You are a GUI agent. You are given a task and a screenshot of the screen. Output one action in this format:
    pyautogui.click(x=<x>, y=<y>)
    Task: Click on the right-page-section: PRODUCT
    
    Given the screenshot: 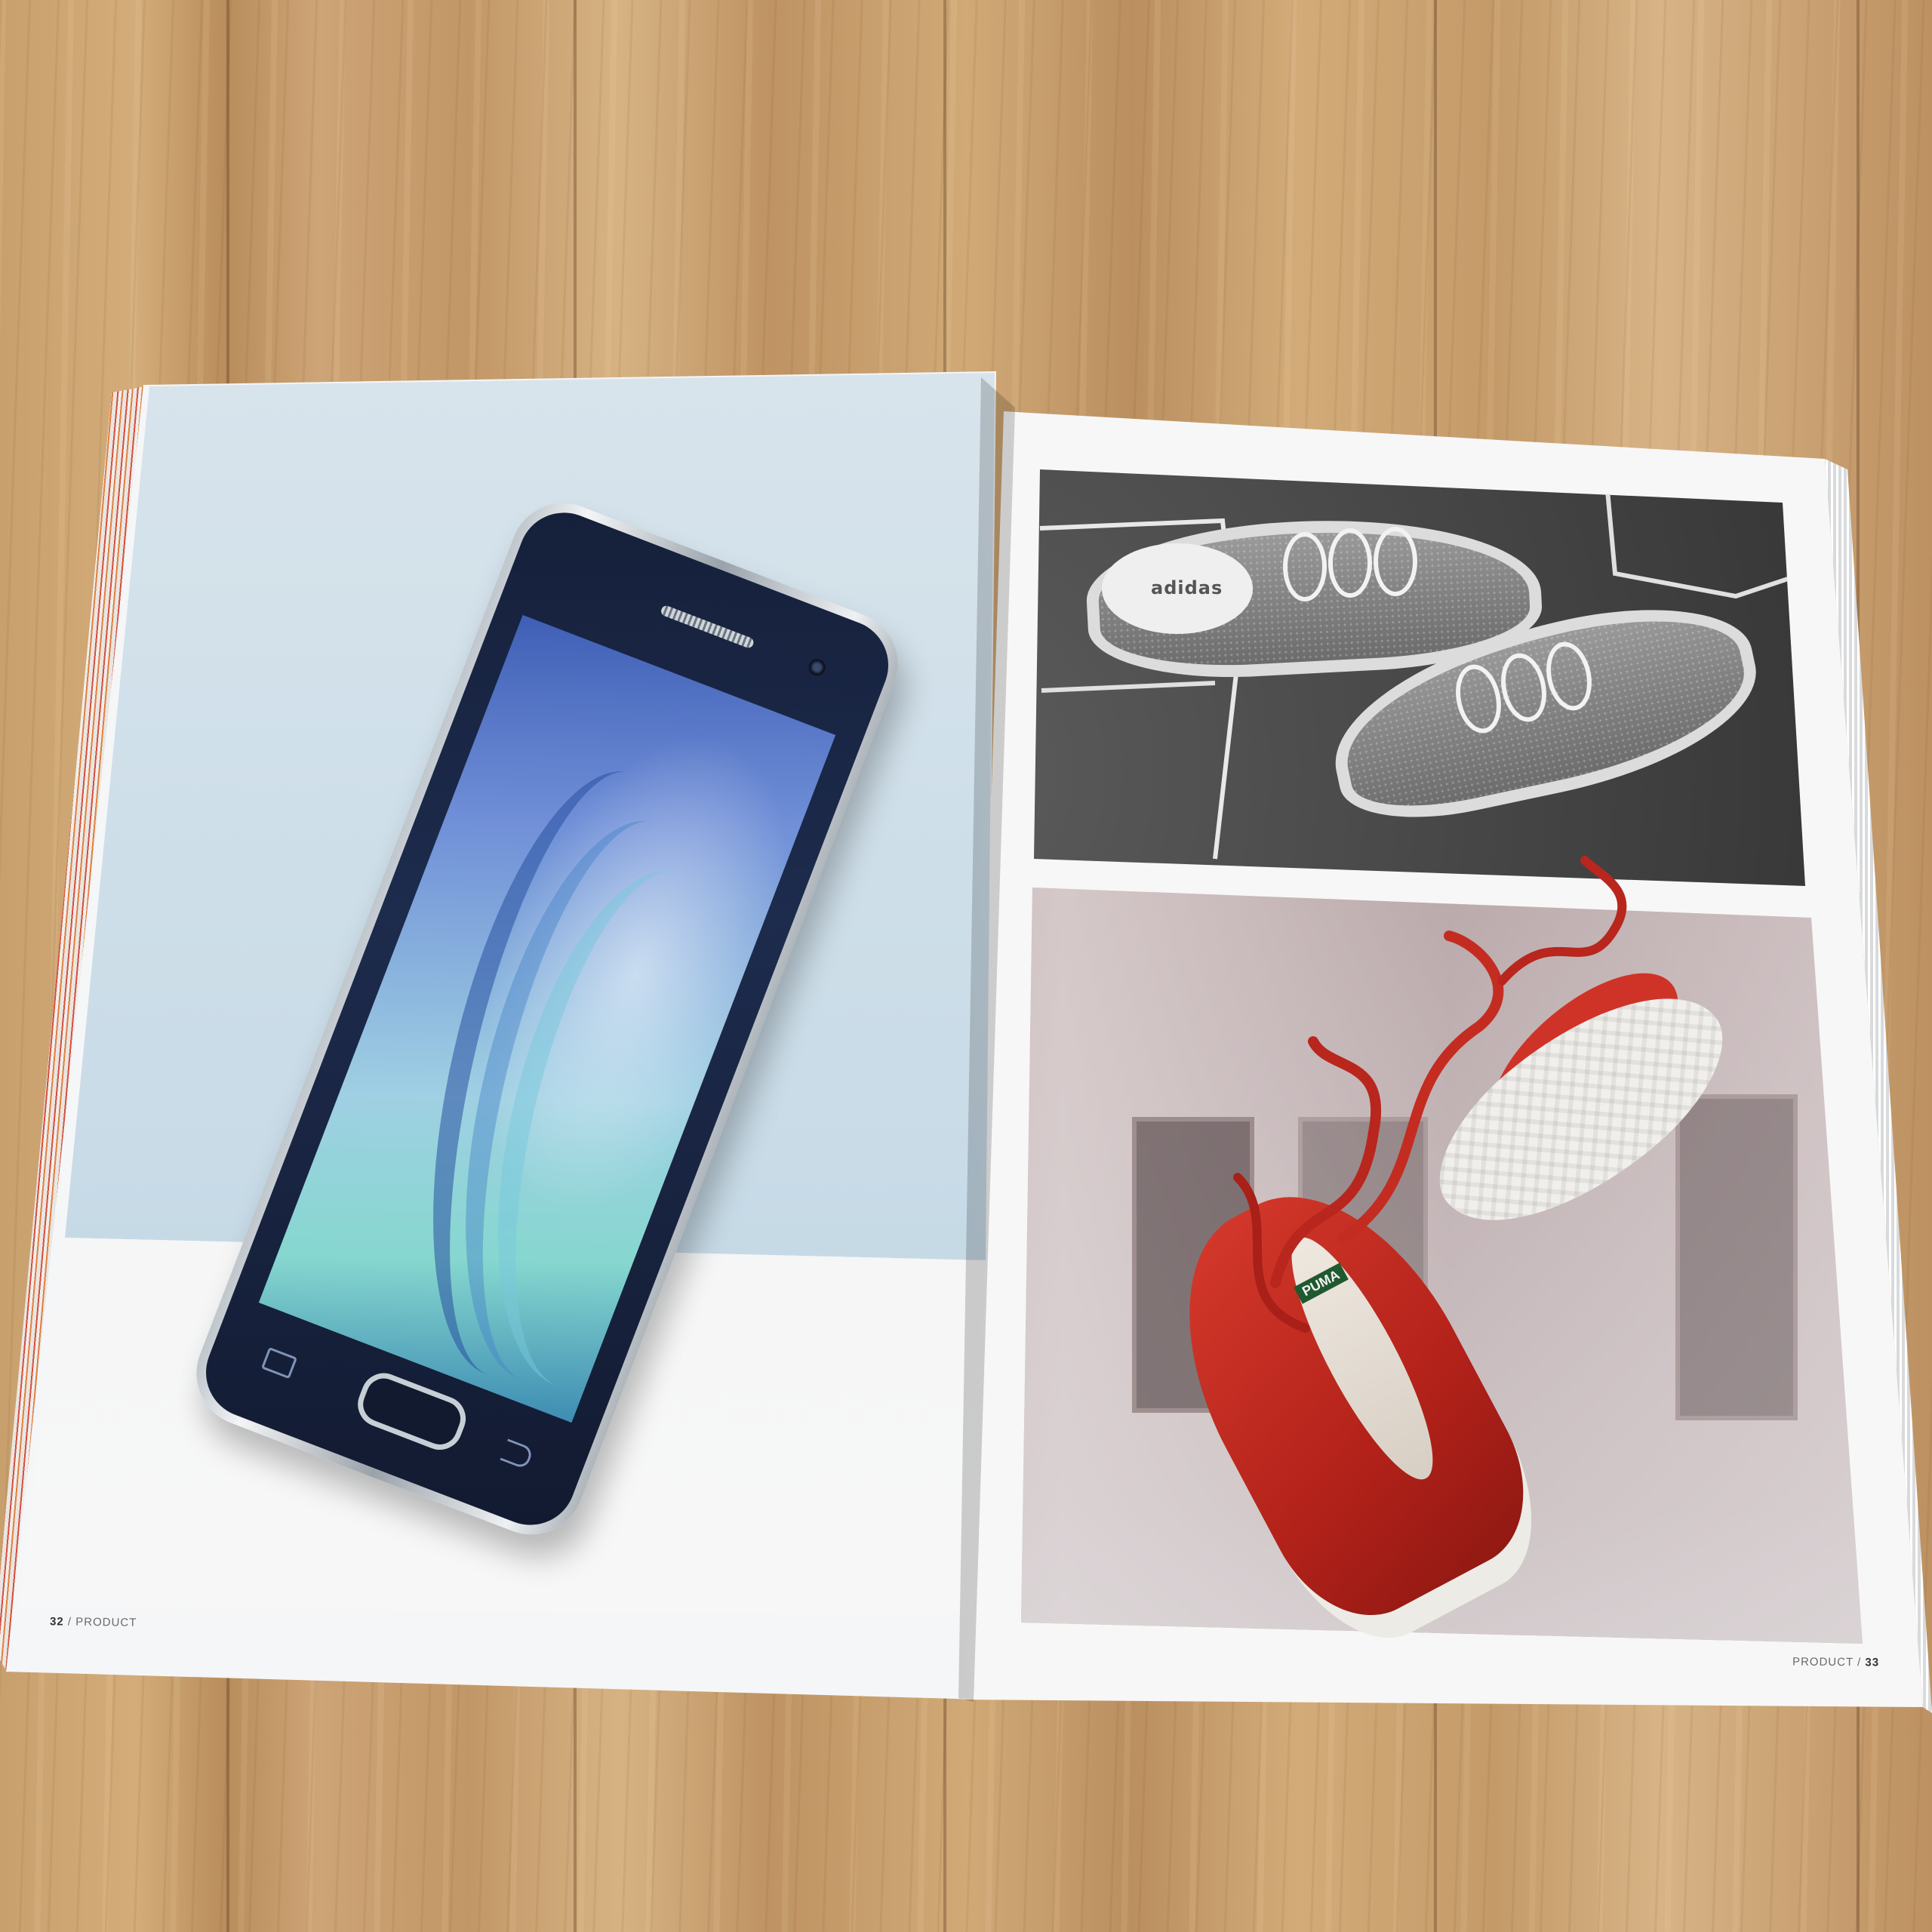 What is the action you would take?
    pyautogui.click(x=1823, y=1662)
    